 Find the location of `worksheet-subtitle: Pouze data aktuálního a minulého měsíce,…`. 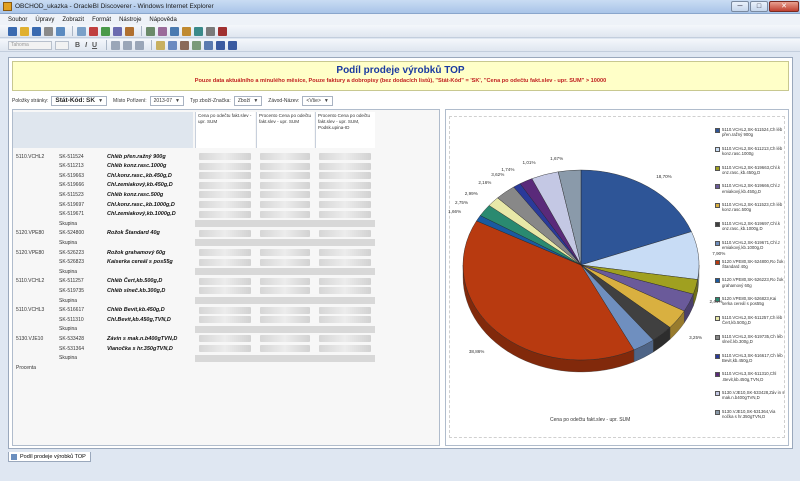

worksheet-subtitle: Pouze data aktuálního a minulého měsíce,… is located at coordinates (400, 81).